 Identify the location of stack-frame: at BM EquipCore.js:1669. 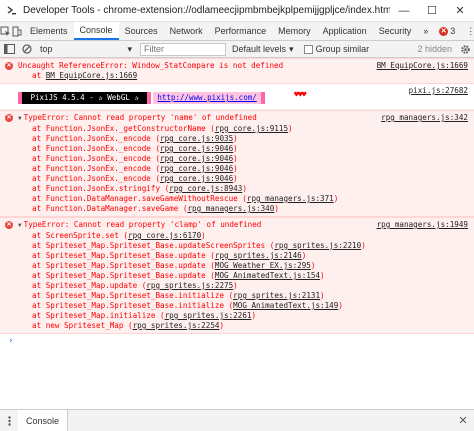
(243, 76).